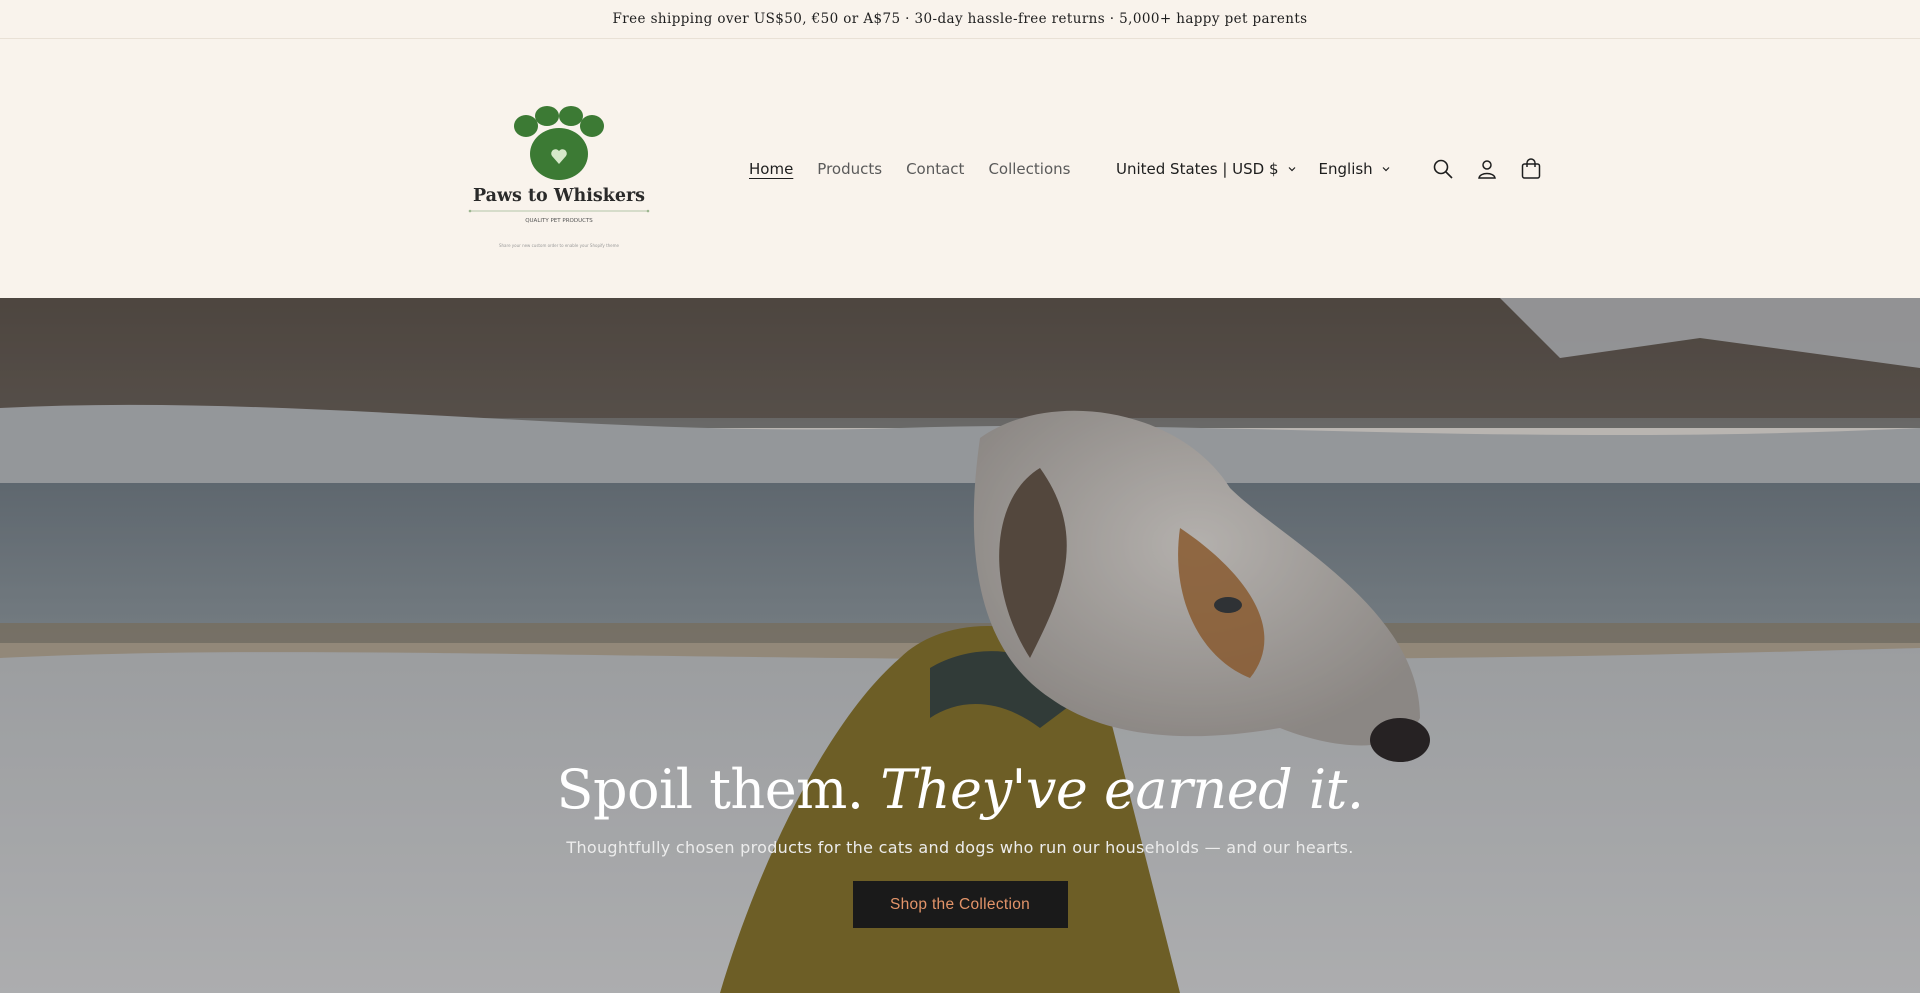 Image resolution: width=1920 pixels, height=993 pixels. Describe the element at coordinates (771, 169) in the screenshot. I see `nav-item-home: Home` at that location.